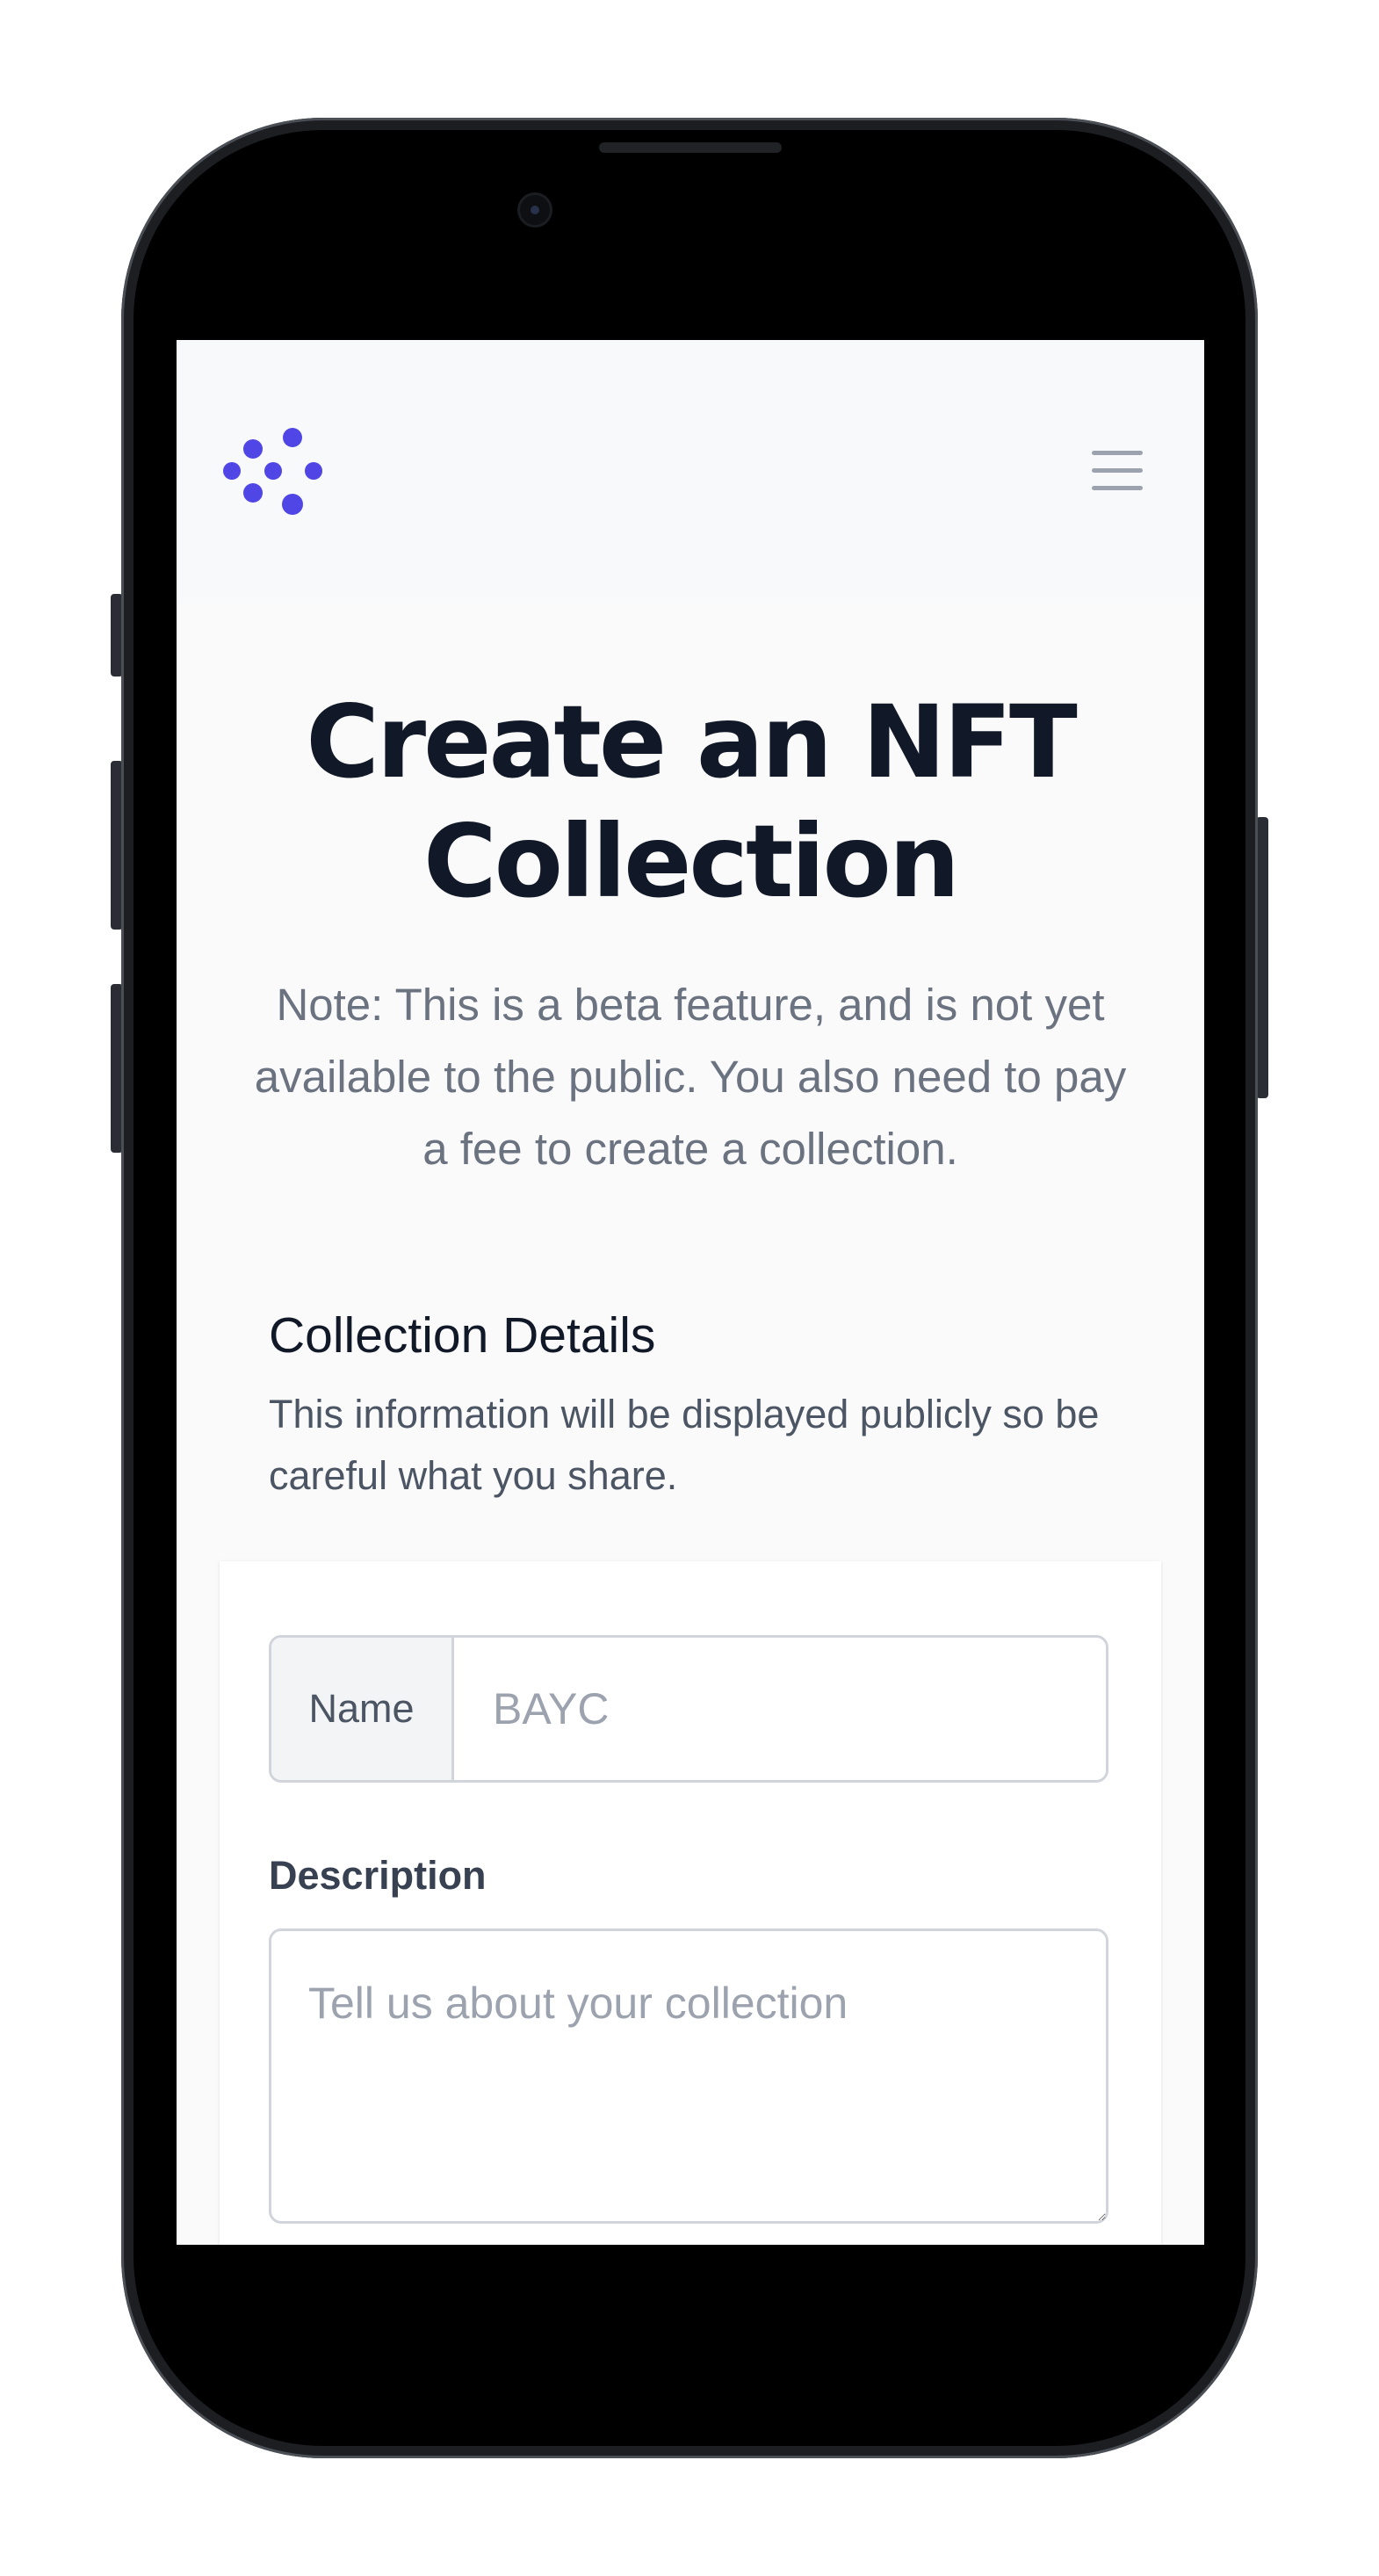 This screenshot has width=1379, height=2576. I want to click on top-navigation-bar, so click(690, 472).